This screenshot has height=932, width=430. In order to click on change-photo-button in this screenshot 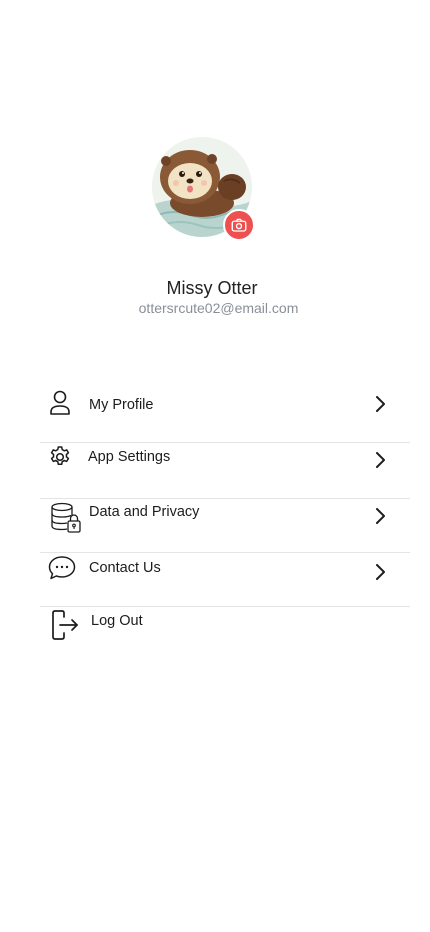, I will do `click(239, 225)`.